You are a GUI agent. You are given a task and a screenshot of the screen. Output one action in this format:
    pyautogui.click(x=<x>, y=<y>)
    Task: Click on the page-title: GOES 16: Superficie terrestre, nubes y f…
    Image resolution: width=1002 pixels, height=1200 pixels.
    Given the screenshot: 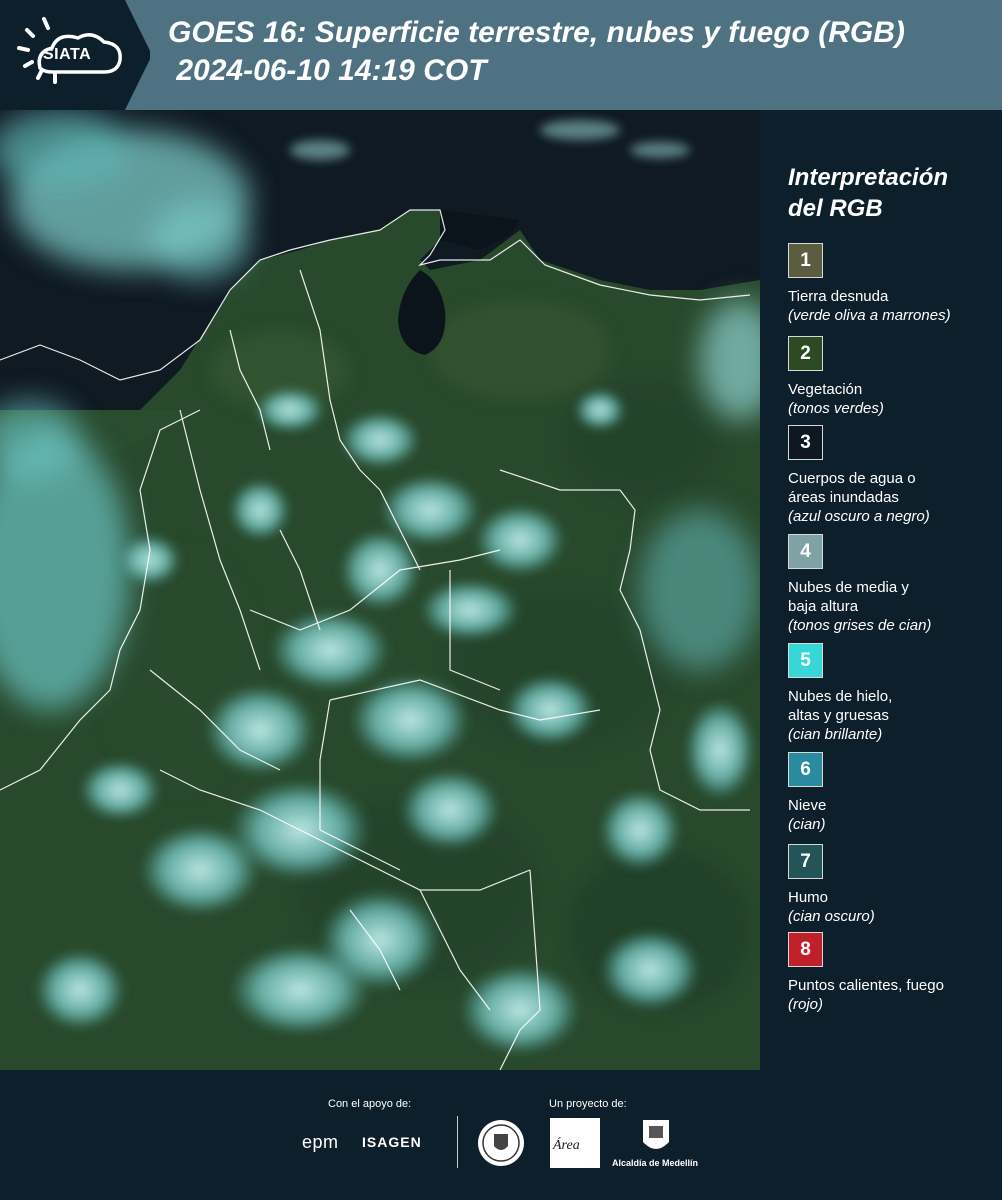 What is the action you would take?
    pyautogui.click(x=536, y=52)
    